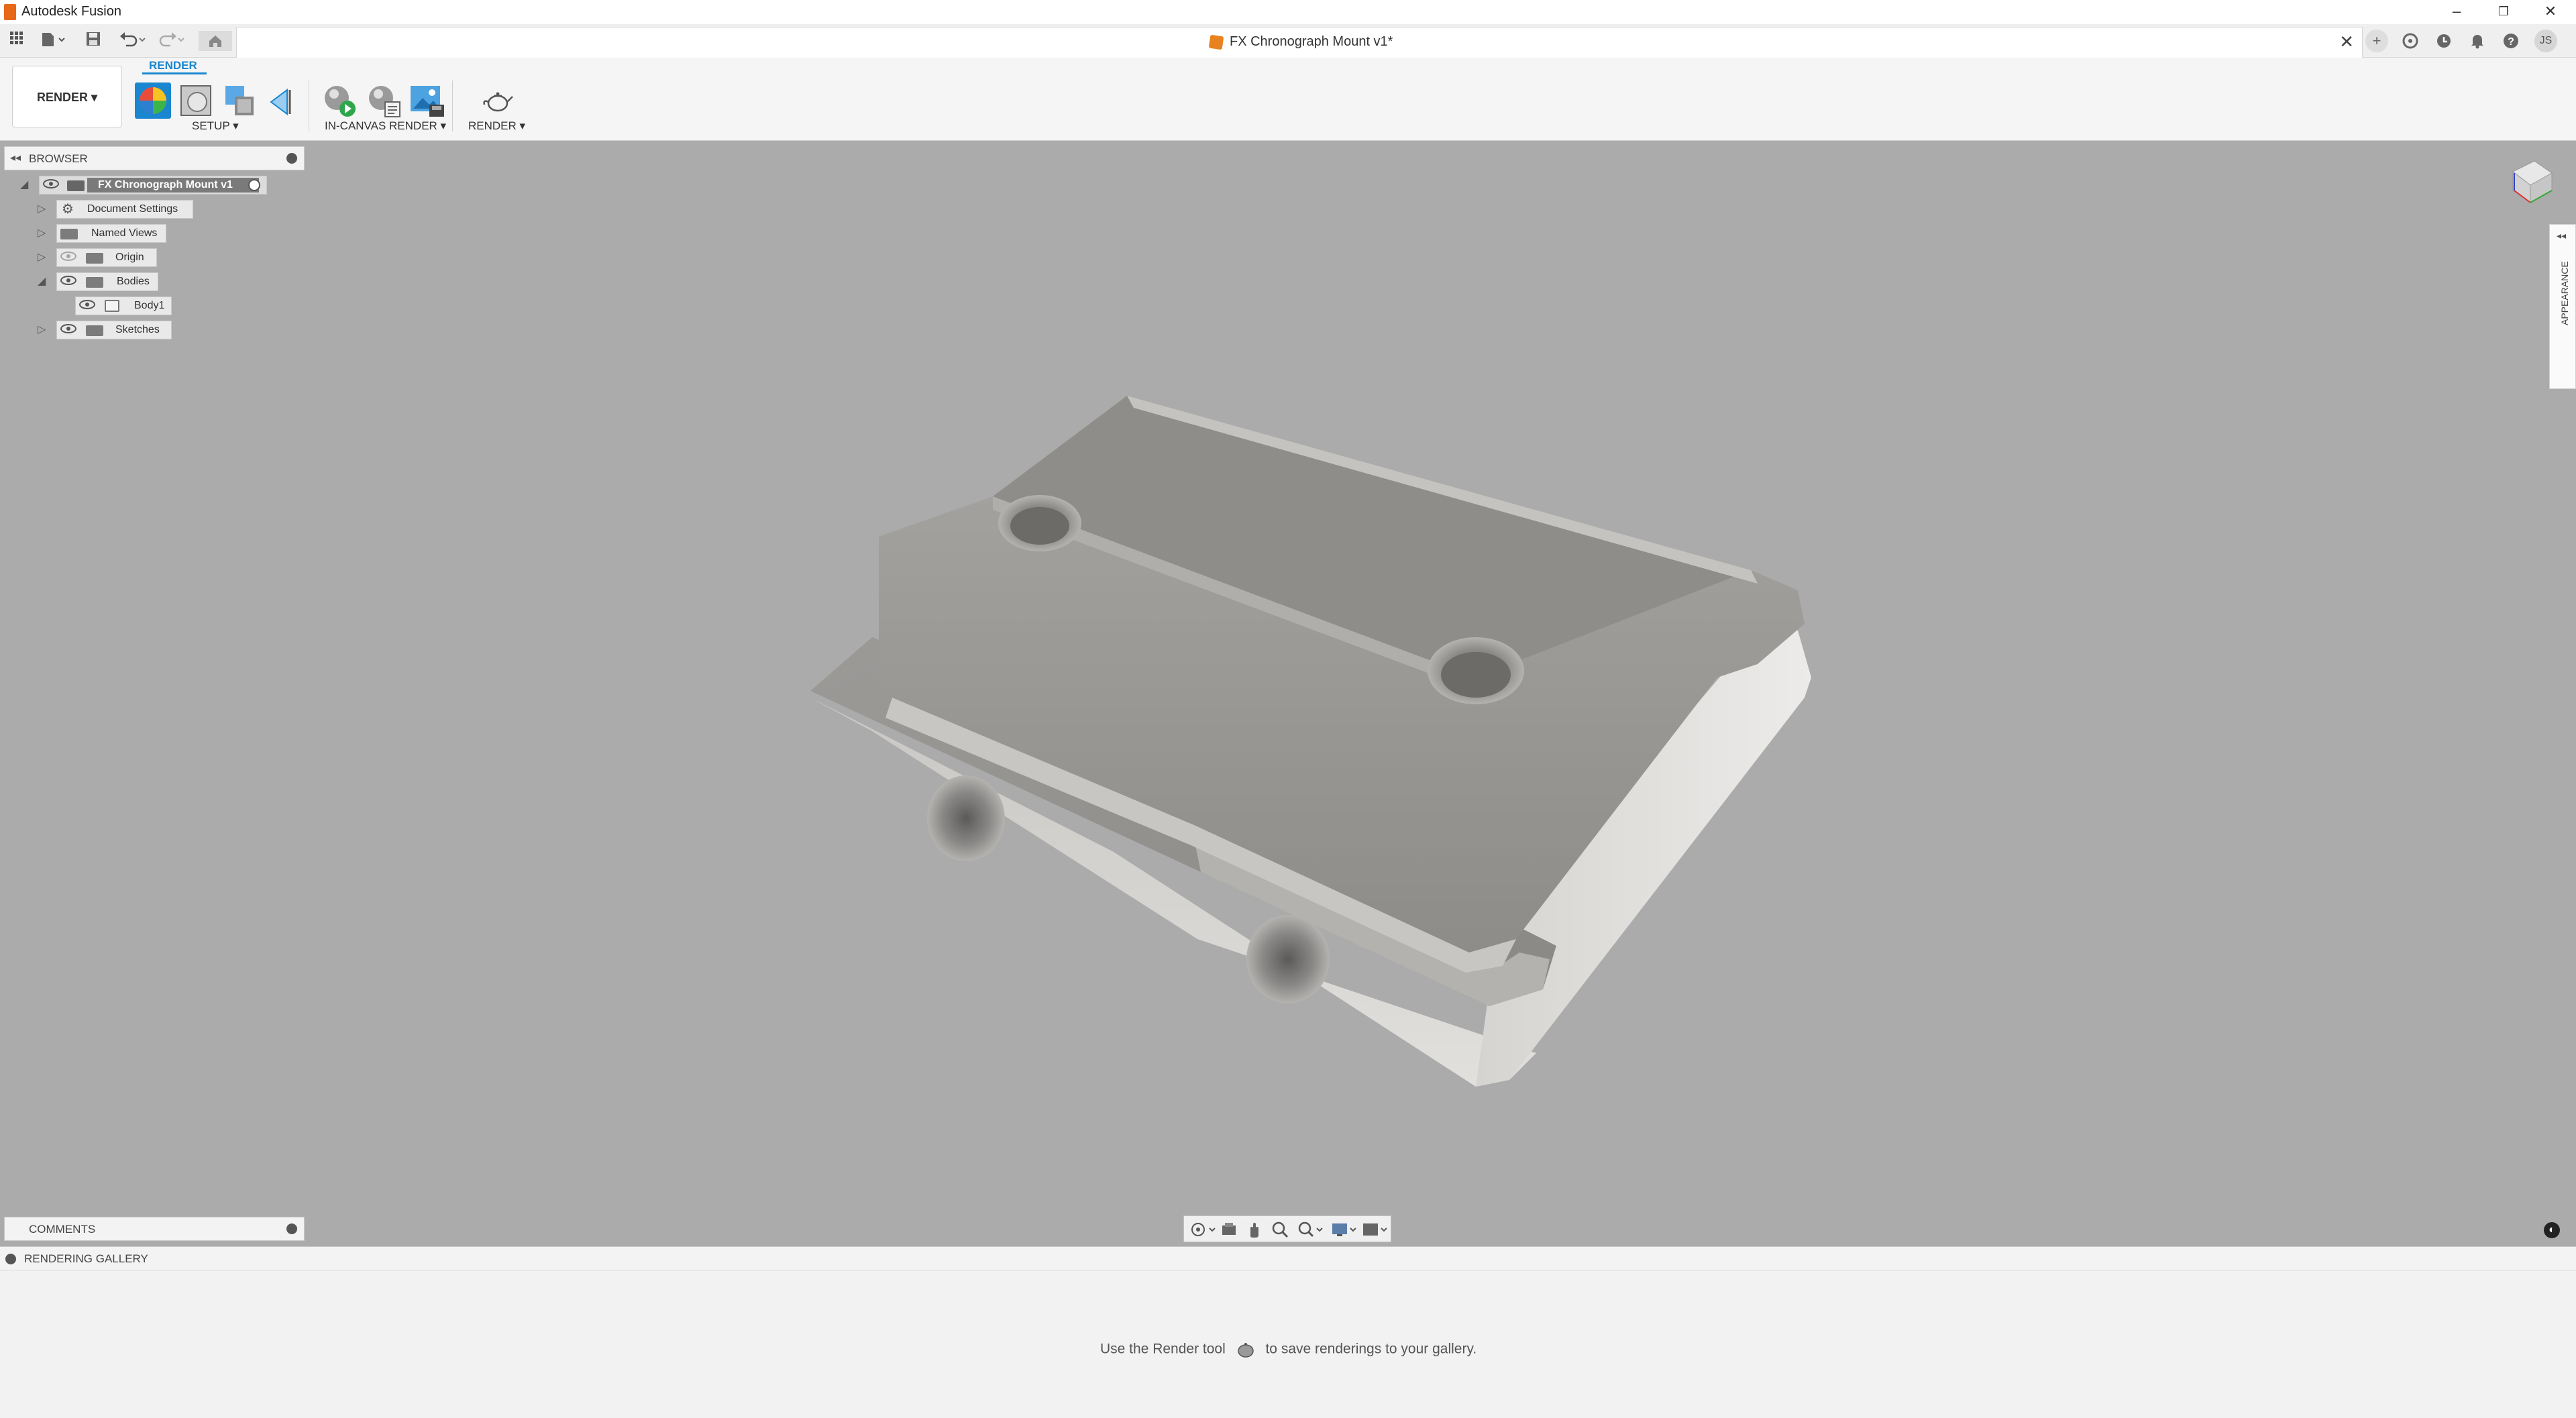 Image resolution: width=2576 pixels, height=1418 pixels. What do you see at coordinates (10, 1259) in the screenshot?
I see `gallery-collapse-icon` at bounding box center [10, 1259].